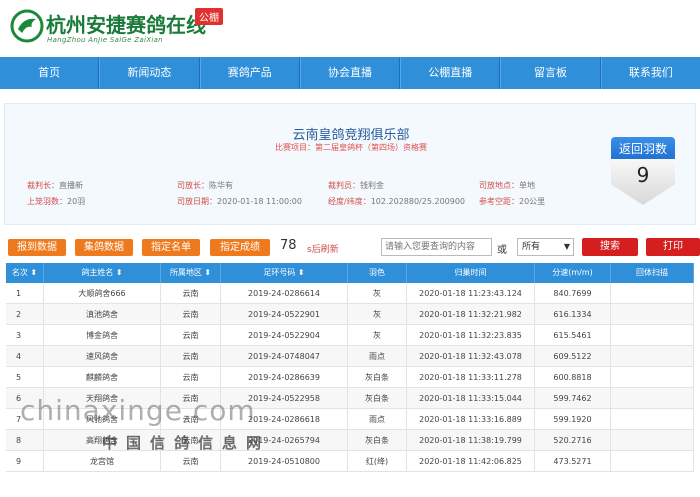  Describe the element at coordinates (531, 247) in the screenshot. I see `filter-select-value: 所有` at that location.